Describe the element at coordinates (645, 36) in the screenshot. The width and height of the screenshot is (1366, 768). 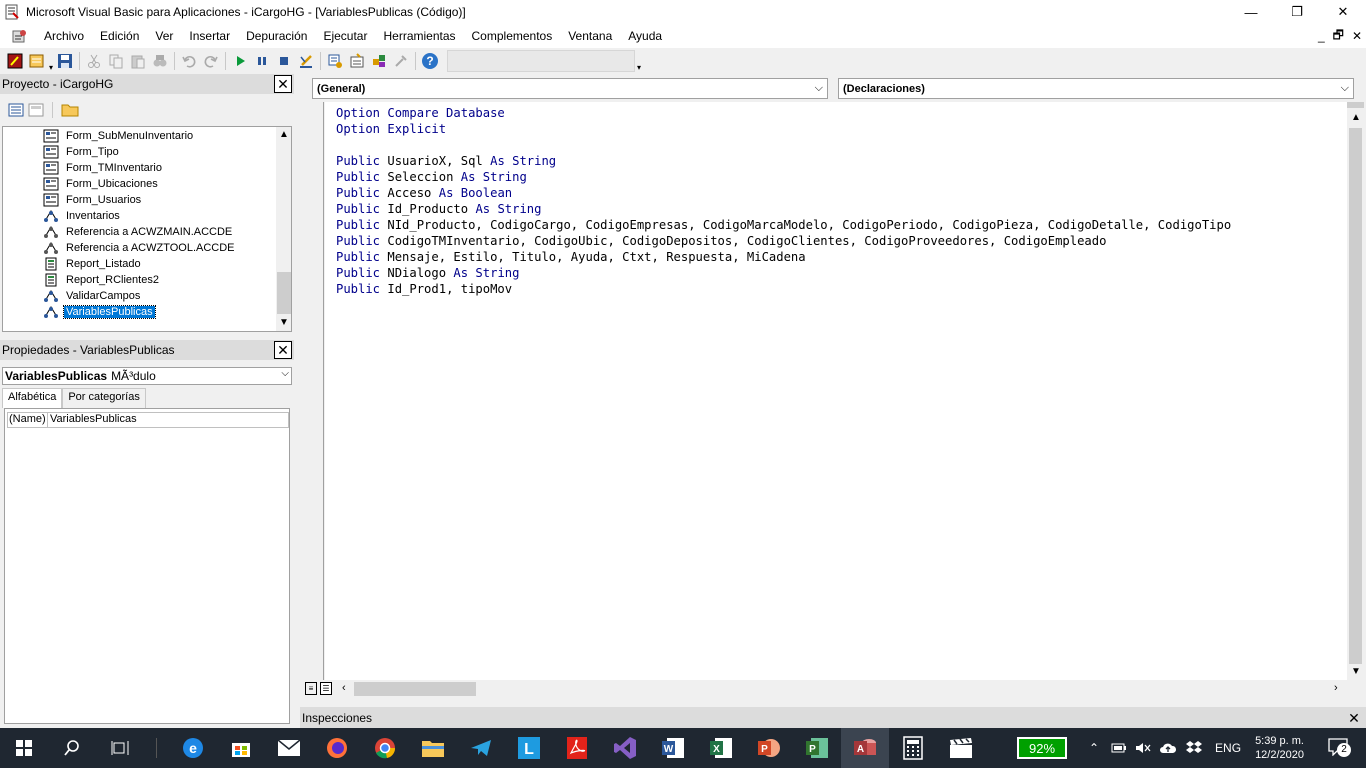
I see `menu-ayuda: Ayuda` at that location.